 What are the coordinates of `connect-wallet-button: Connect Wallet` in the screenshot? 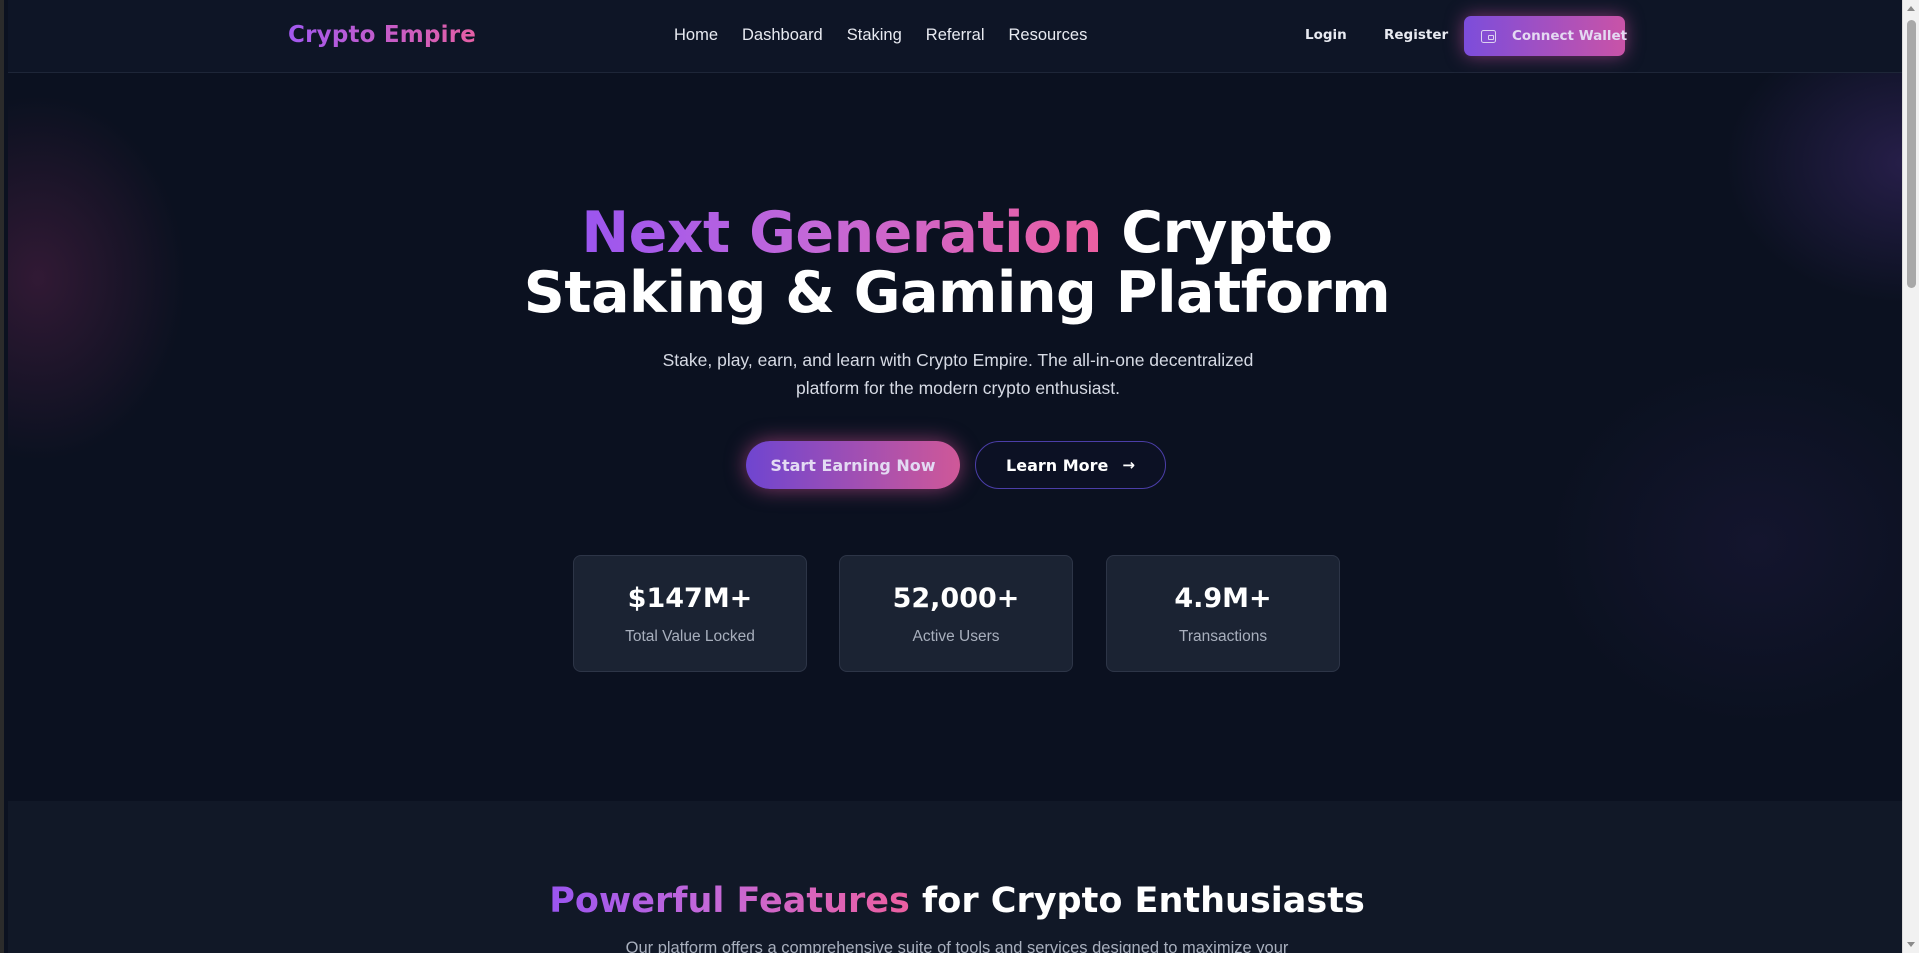 It's located at (1546, 36).